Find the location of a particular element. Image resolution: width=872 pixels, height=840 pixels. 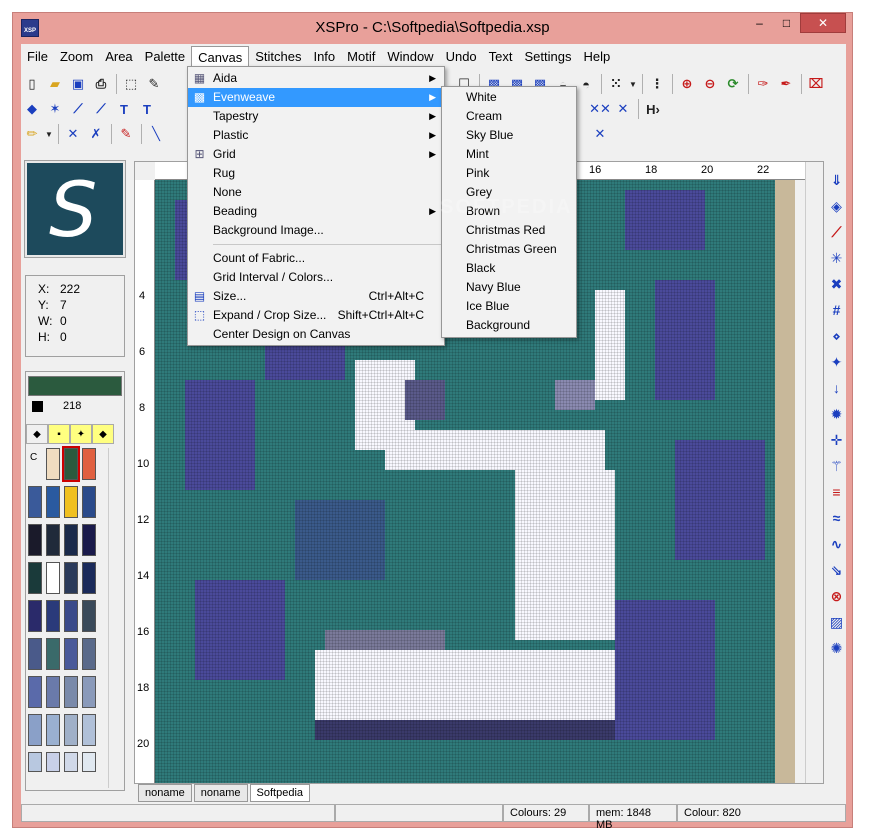

menu-settings: Settings is located at coordinates (548, 56).